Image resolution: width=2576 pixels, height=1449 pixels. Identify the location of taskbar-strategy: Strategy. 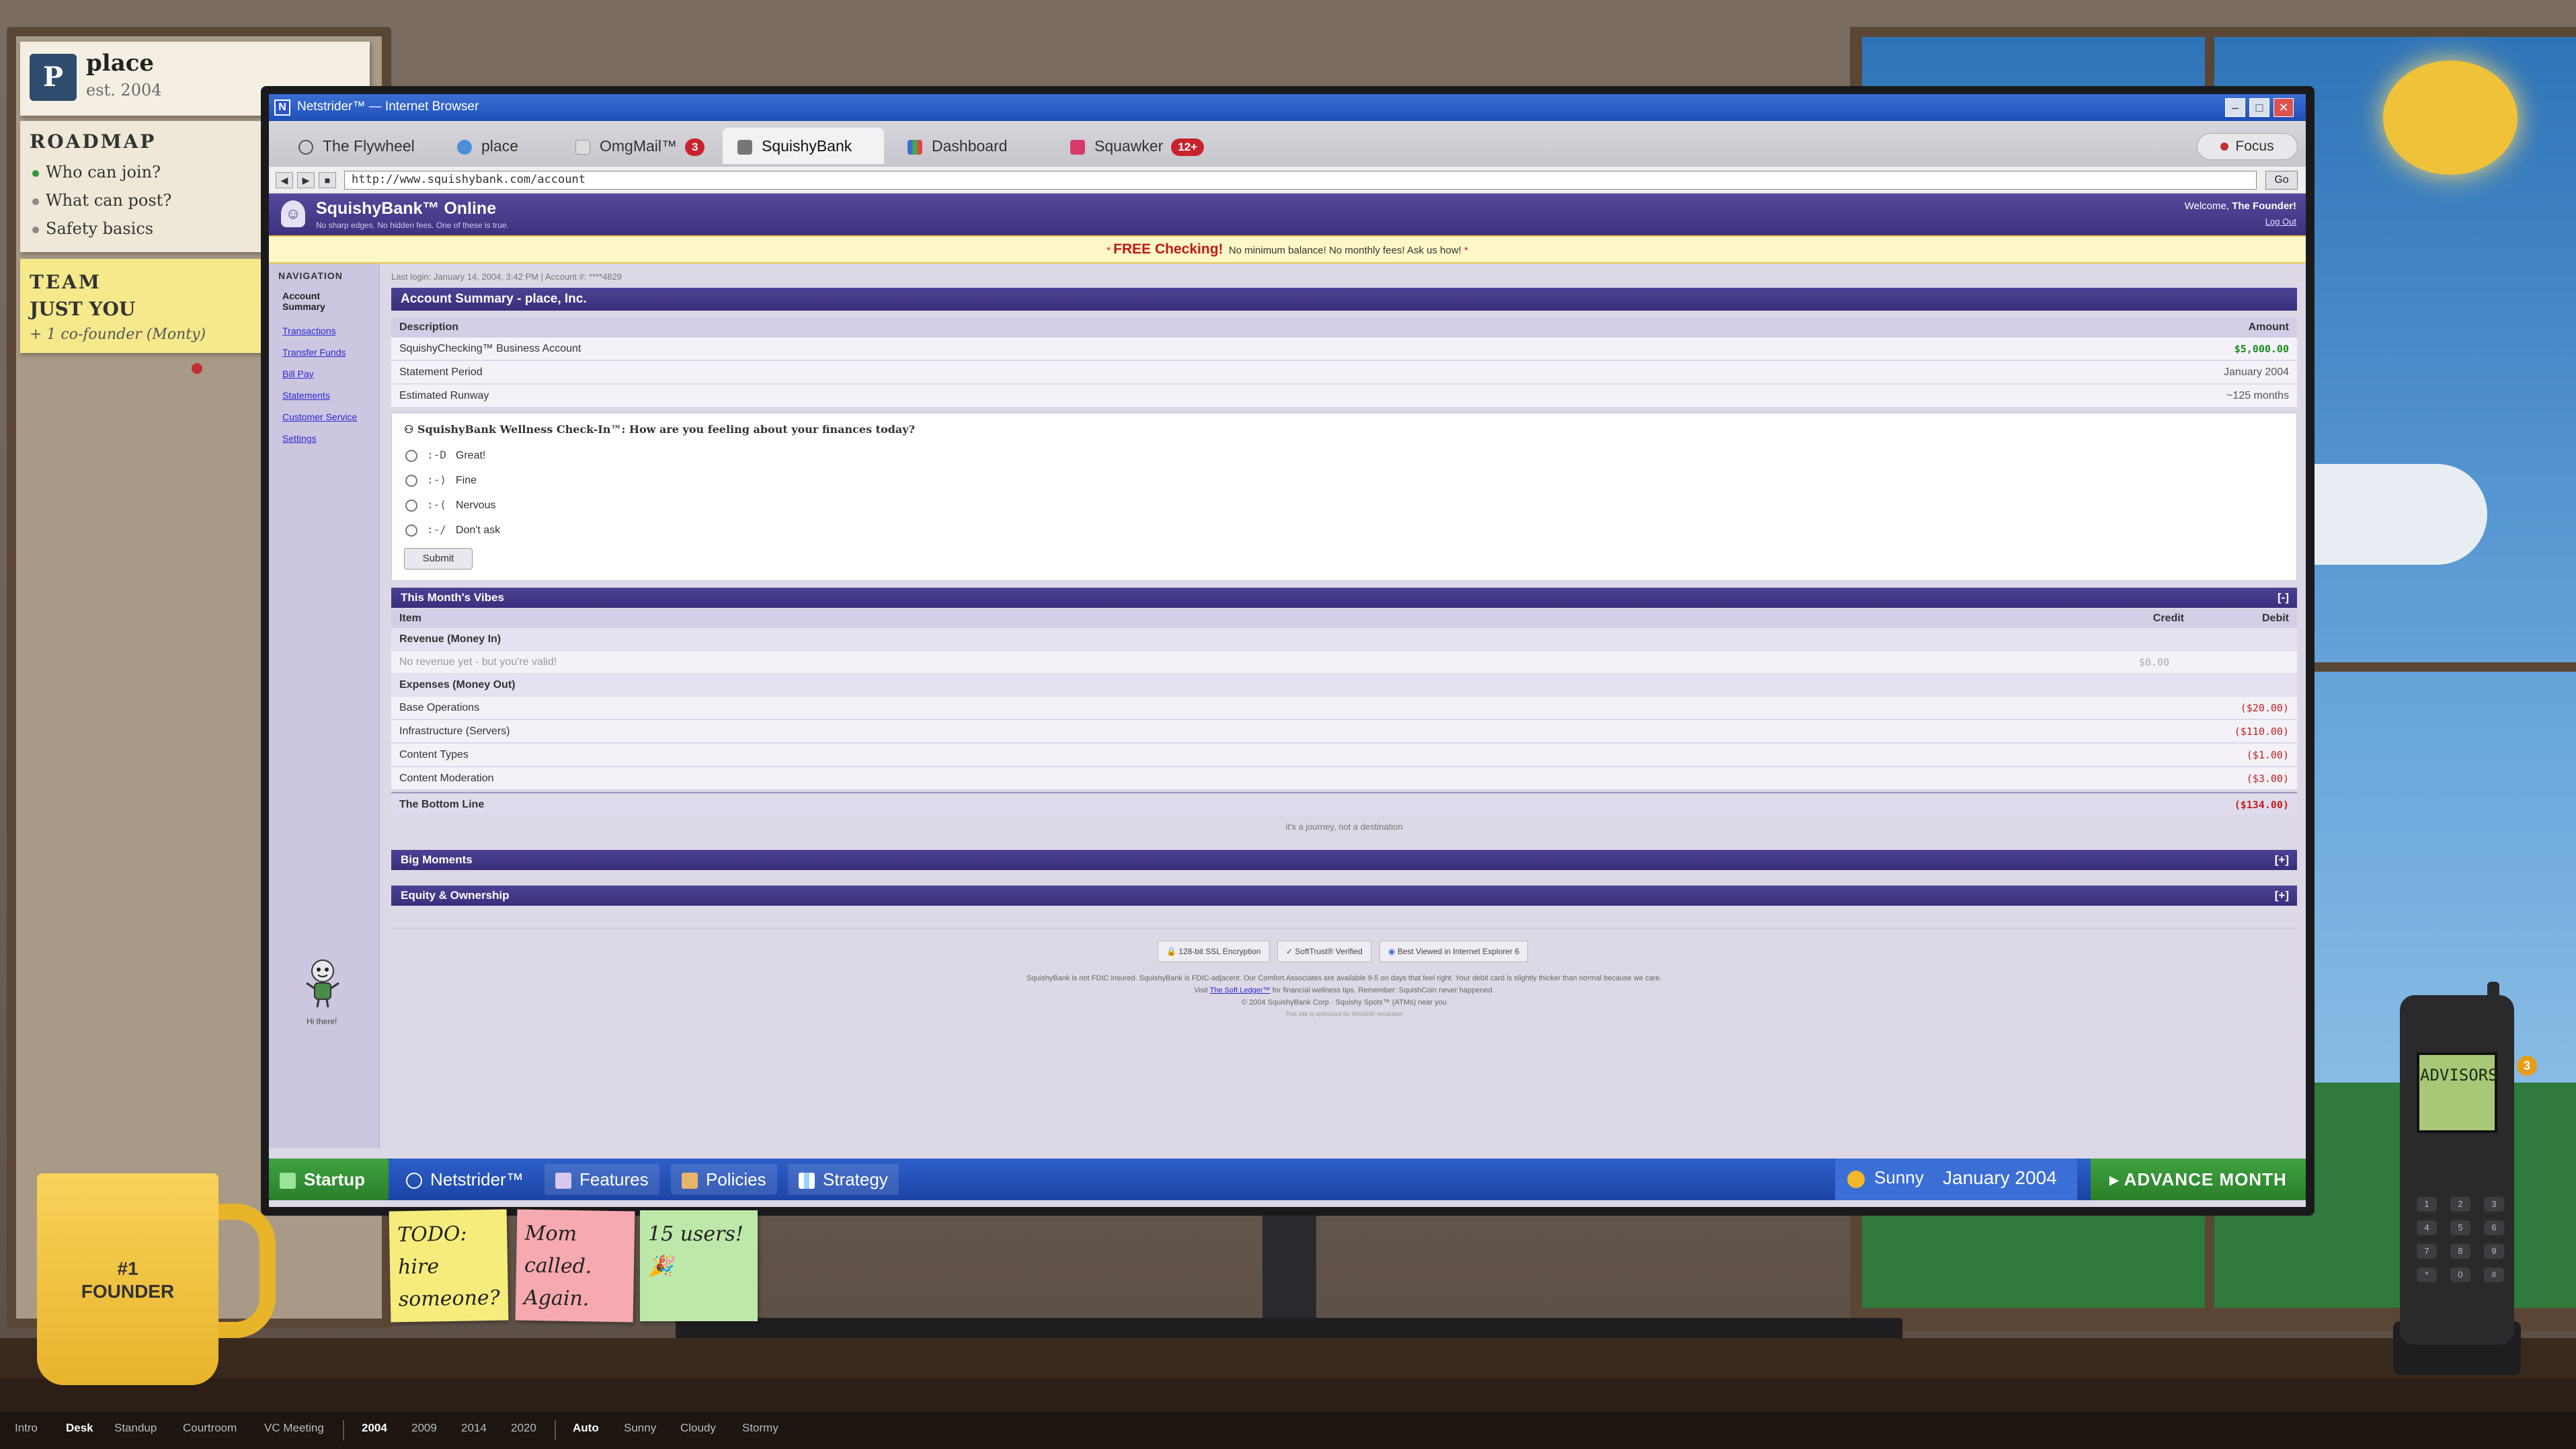
(843, 1179).